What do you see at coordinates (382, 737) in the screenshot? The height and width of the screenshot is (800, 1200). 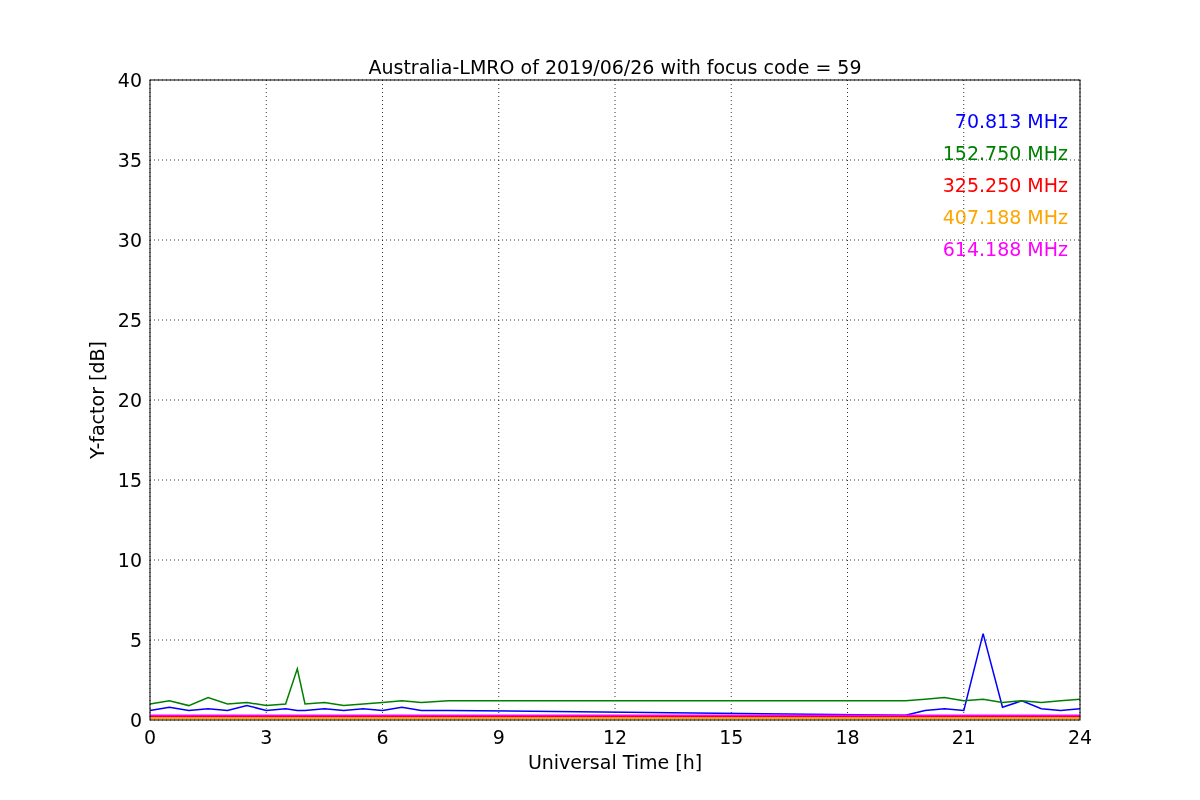 I see `tick-label: 6` at bounding box center [382, 737].